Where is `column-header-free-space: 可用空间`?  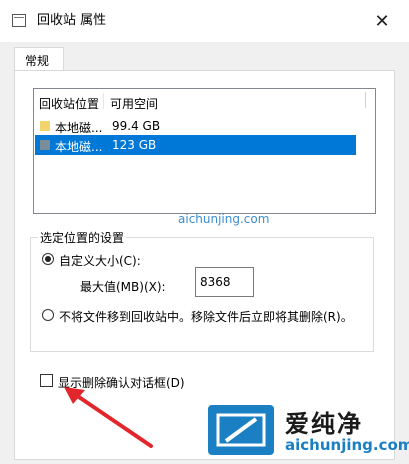 column-header-free-space: 可用空间 is located at coordinates (134, 103).